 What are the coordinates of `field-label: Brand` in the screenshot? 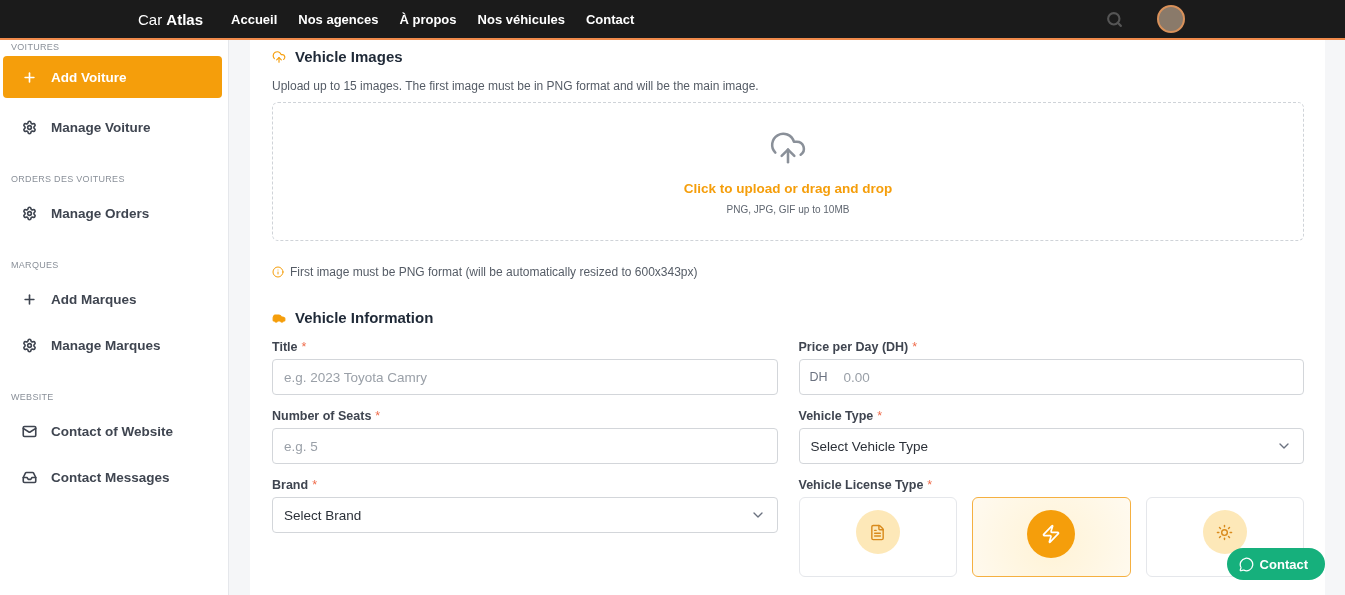 It's located at (290, 485).